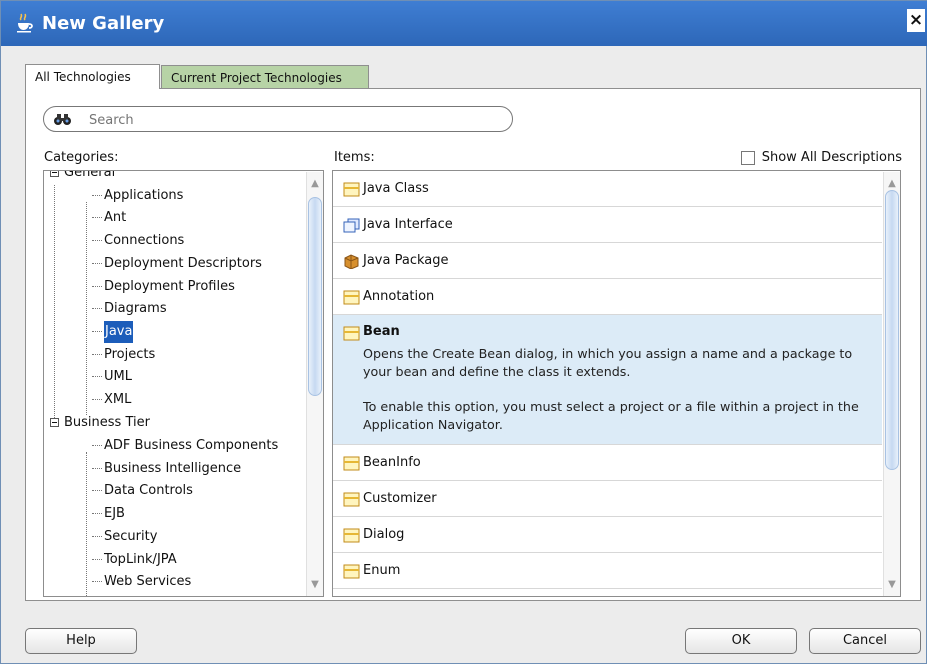  Describe the element at coordinates (103, 23) in the screenshot. I see `dialog-title: New Gallery` at that location.